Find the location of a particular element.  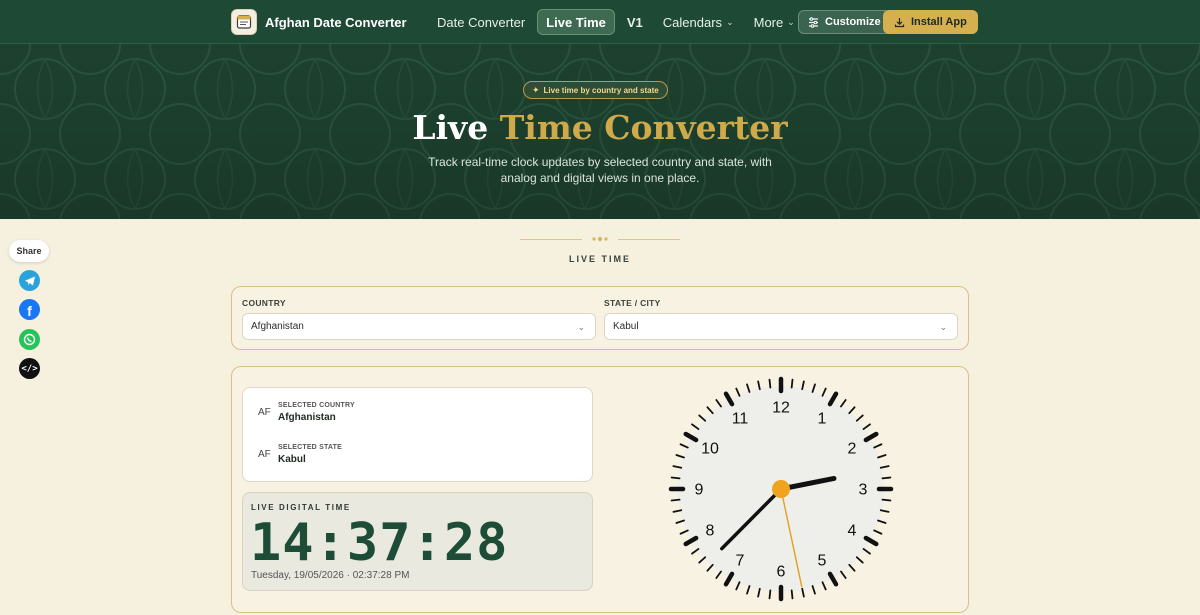

nav-label: Live Time is located at coordinates (576, 22).